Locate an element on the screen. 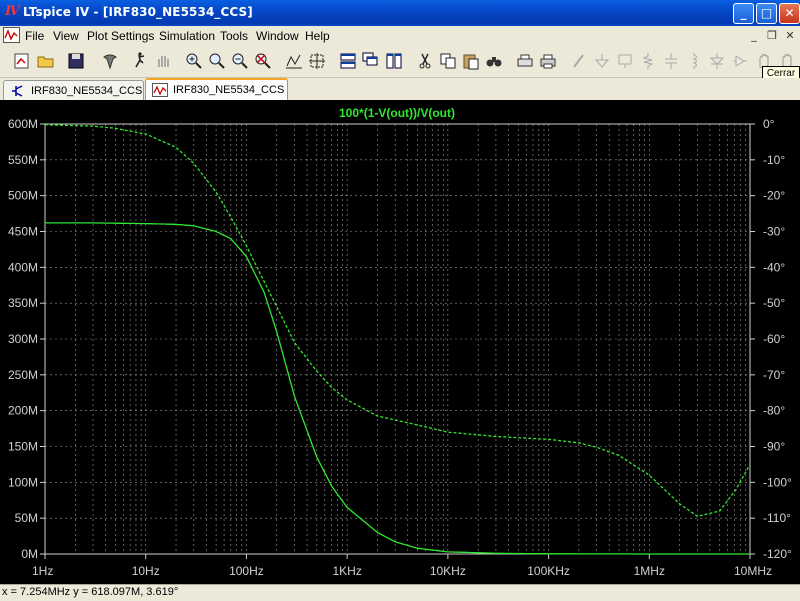  autorange-icon is located at coordinates (294, 61).